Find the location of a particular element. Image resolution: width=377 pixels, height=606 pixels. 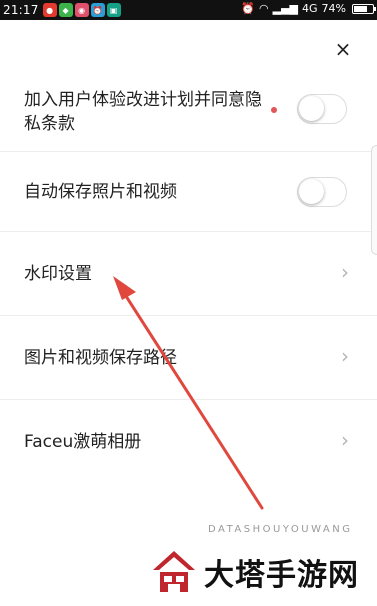

battery-tip is located at coordinates (375, 8).